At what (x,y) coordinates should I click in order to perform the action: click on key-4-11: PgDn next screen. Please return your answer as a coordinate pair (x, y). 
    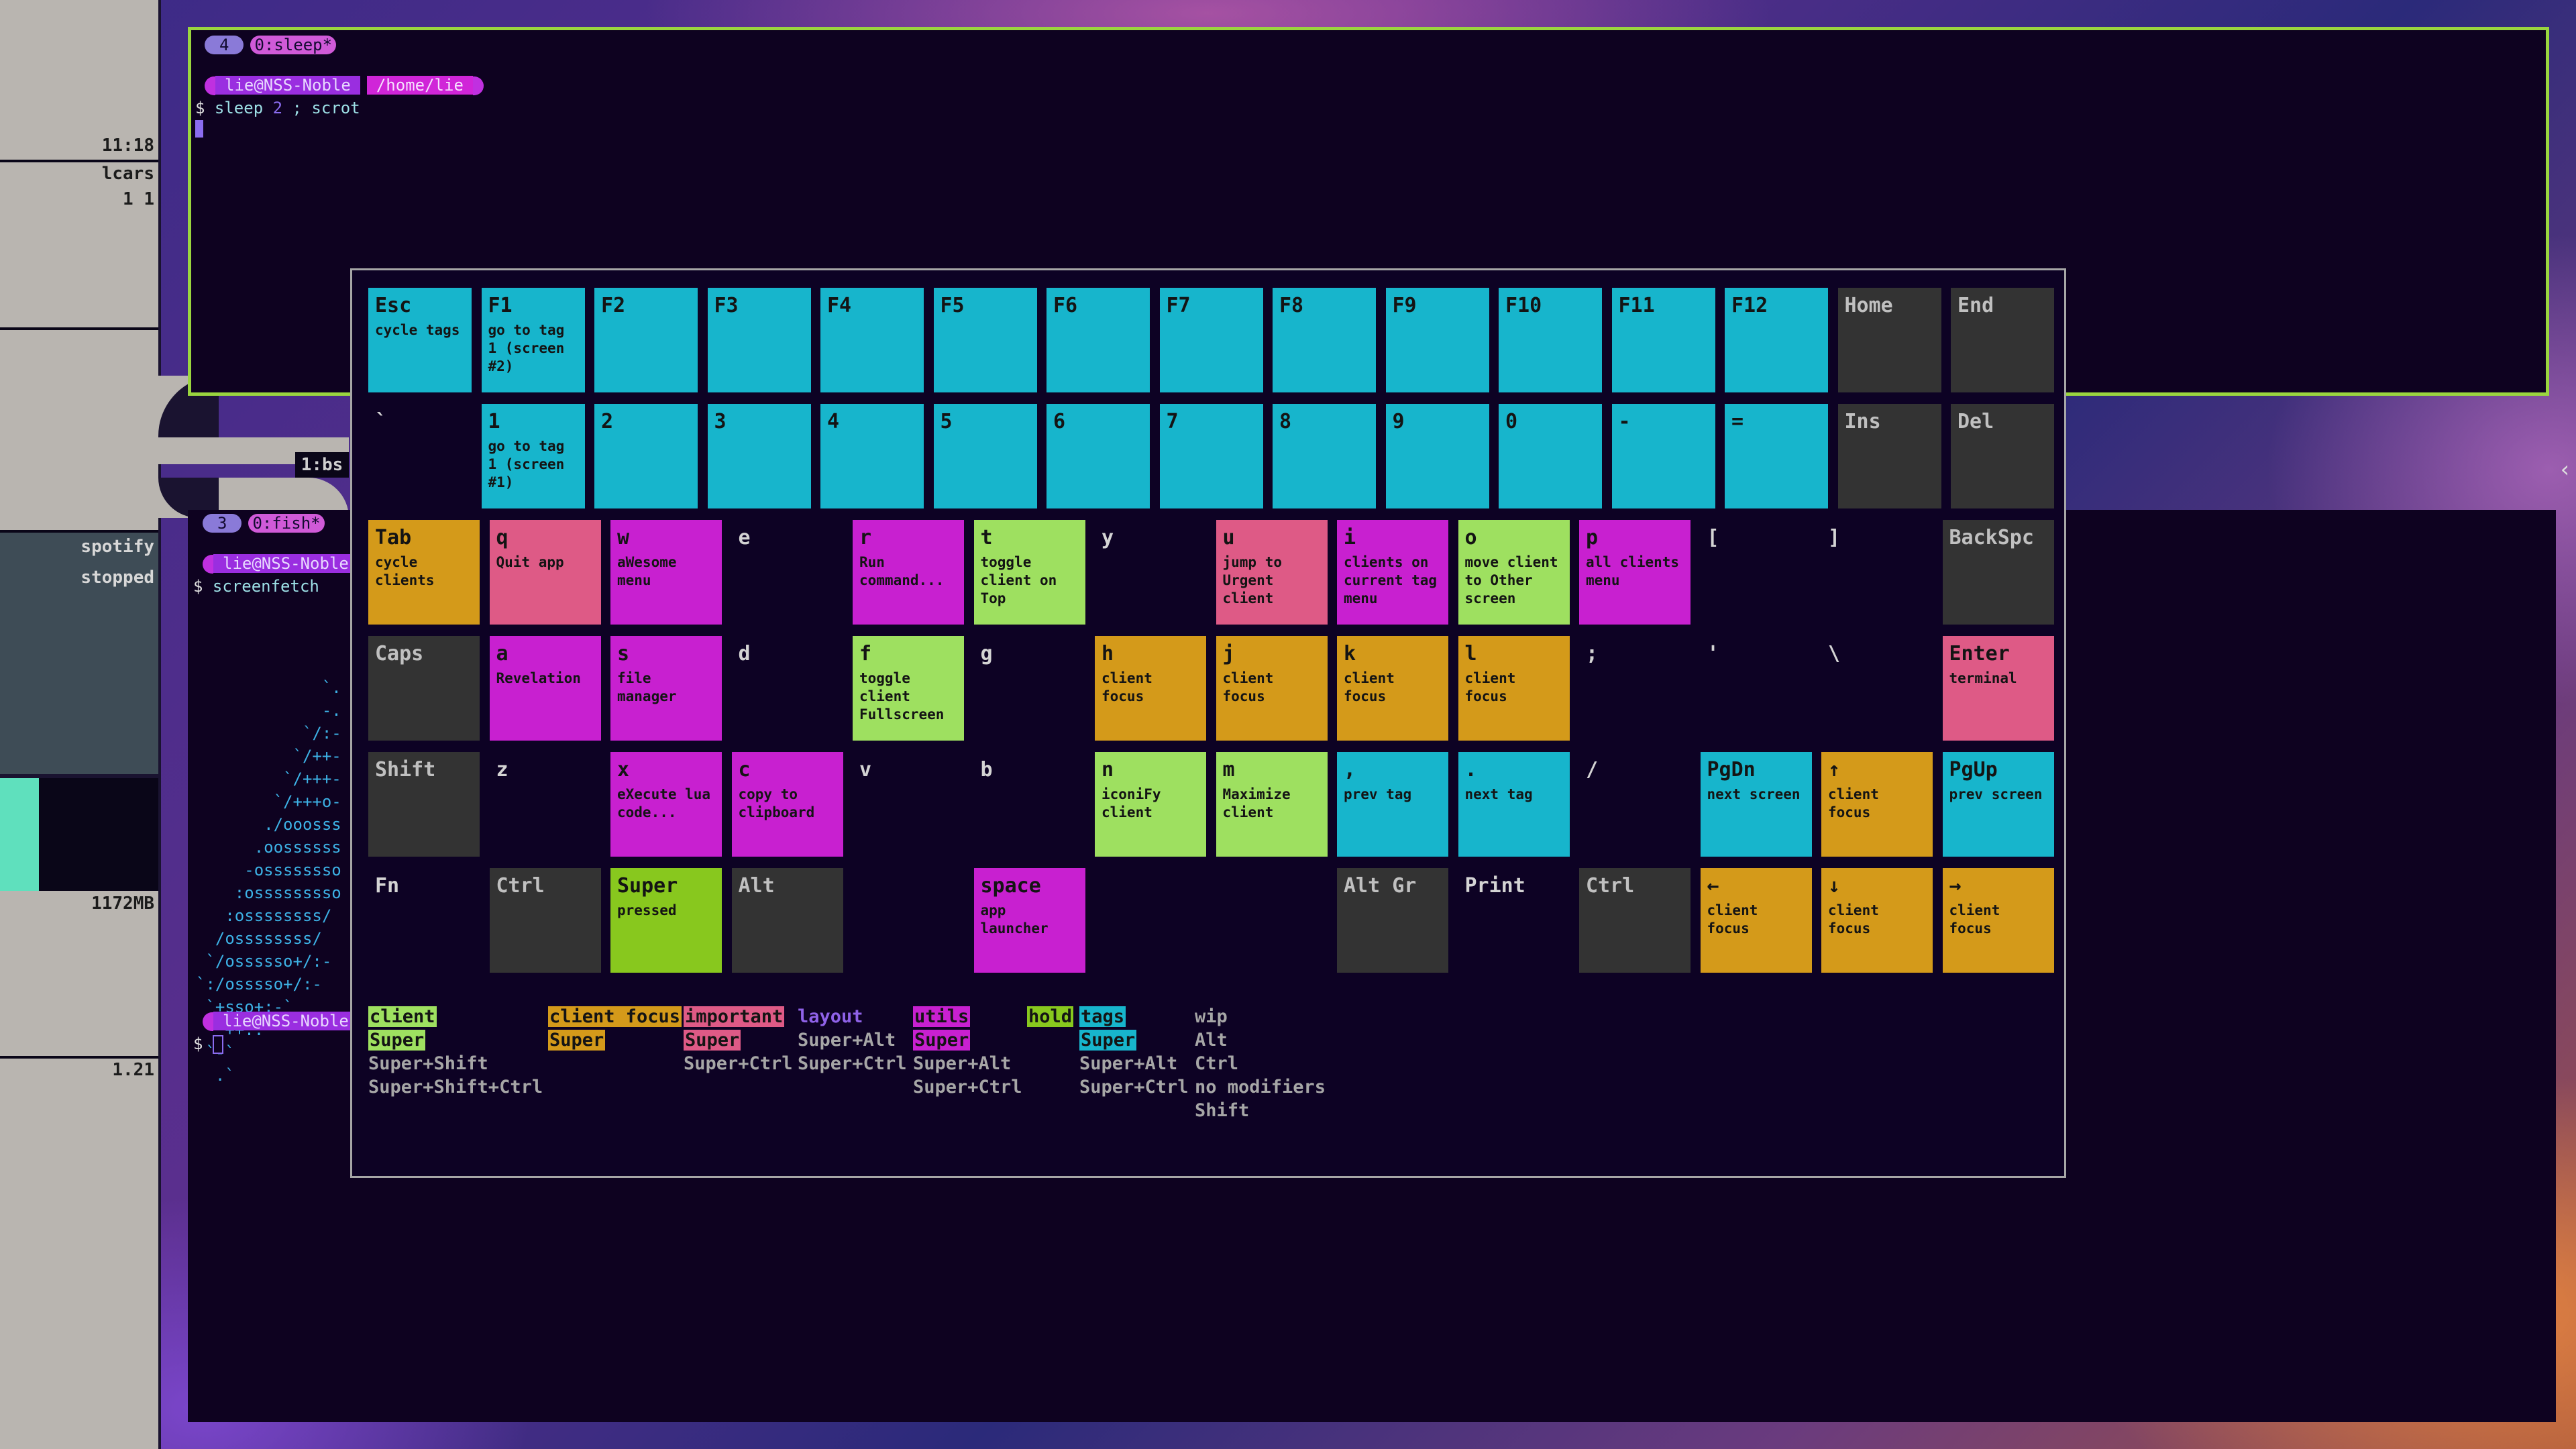
    Looking at the image, I should click on (1756, 804).